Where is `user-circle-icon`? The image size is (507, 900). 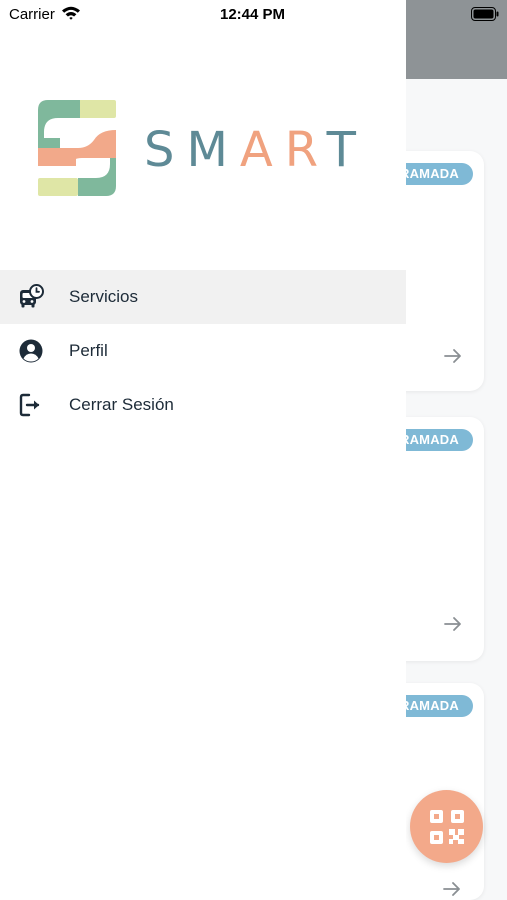
user-circle-icon is located at coordinates (31, 351).